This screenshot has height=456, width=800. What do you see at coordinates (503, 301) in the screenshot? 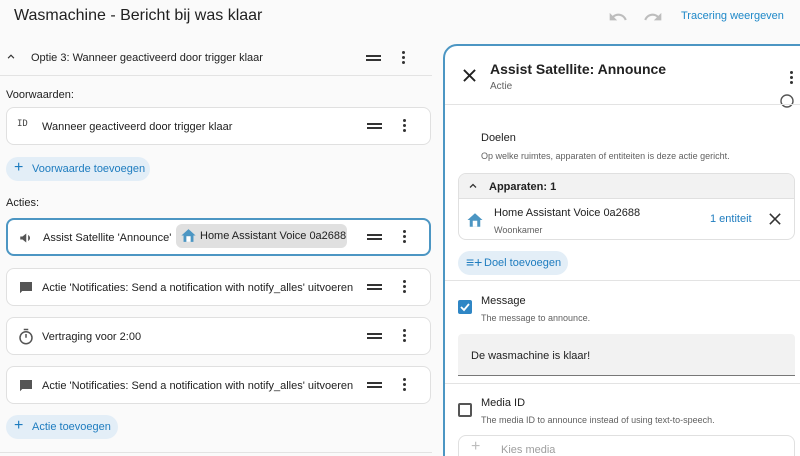
I see `message-label: Message` at bounding box center [503, 301].